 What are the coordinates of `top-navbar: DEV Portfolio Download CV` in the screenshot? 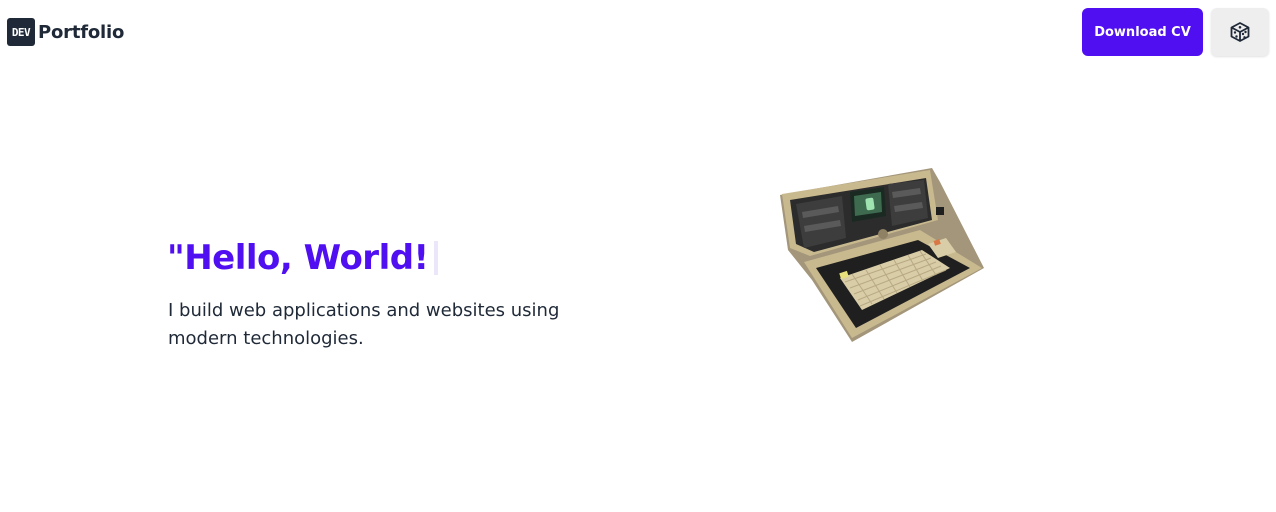 It's located at (638, 32).